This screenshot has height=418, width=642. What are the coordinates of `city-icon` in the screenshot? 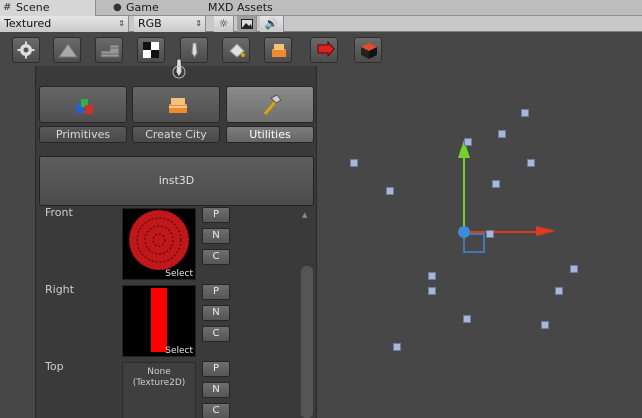 It's located at (178, 105).